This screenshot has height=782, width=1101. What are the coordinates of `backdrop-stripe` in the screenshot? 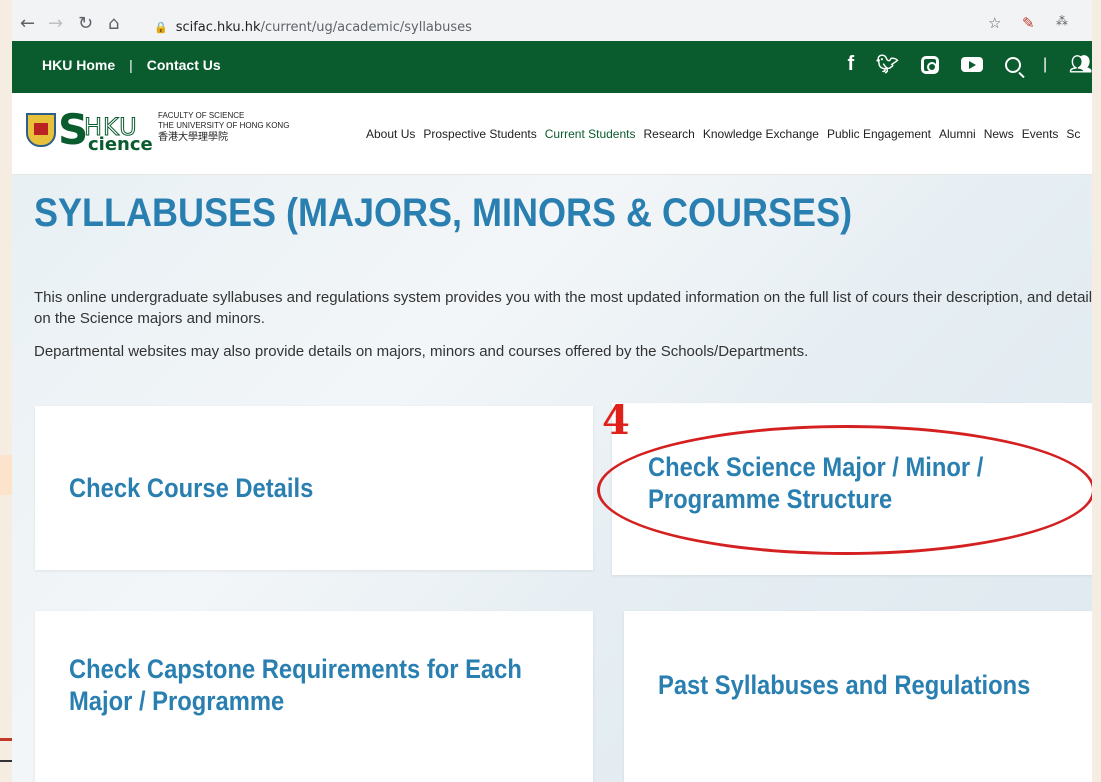 It's located at (6, 475).